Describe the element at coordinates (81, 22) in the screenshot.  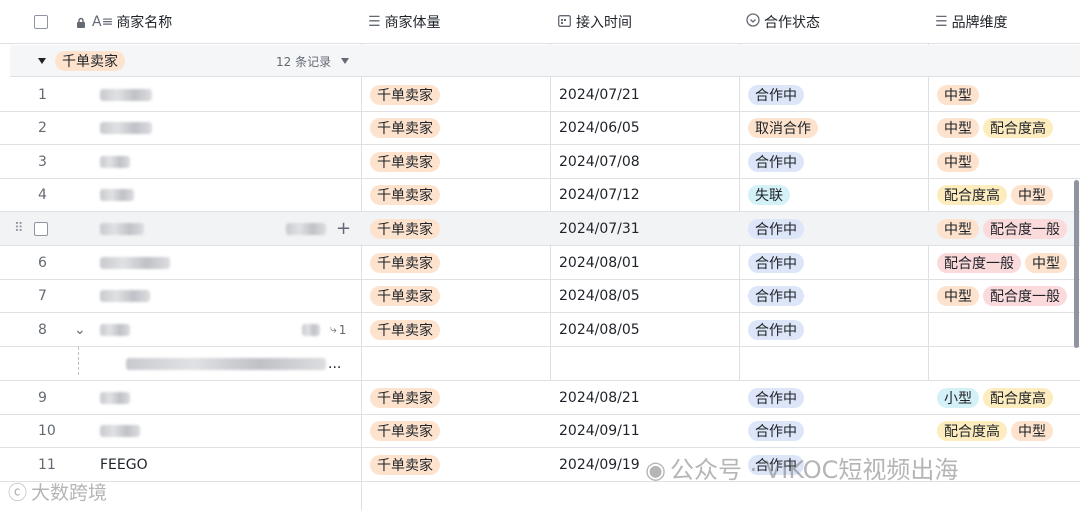
I see `lock-icon` at that location.